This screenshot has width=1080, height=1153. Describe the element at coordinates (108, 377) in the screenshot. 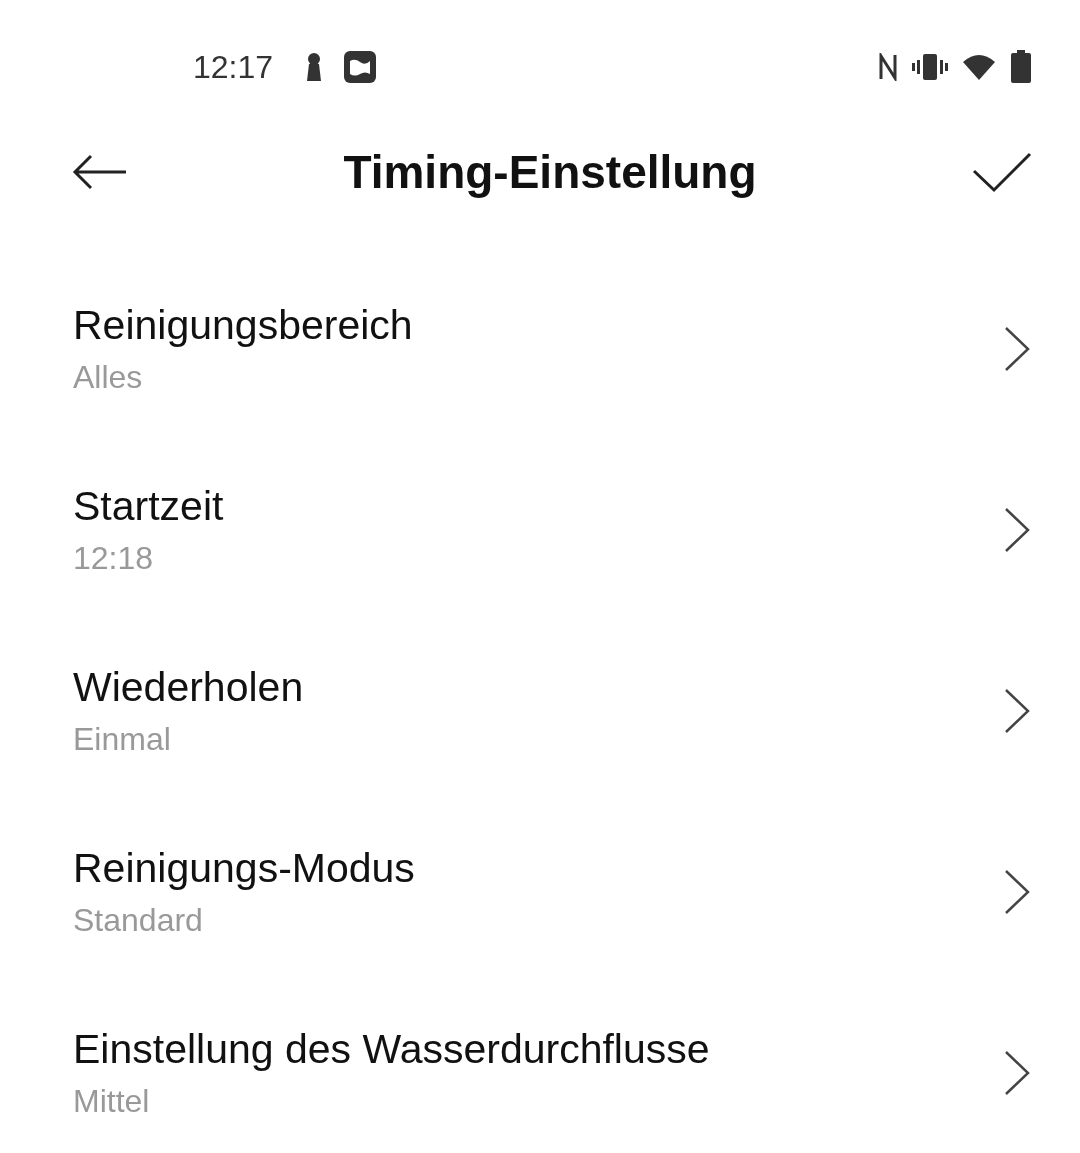

I see `setting-value: Alles` at that location.